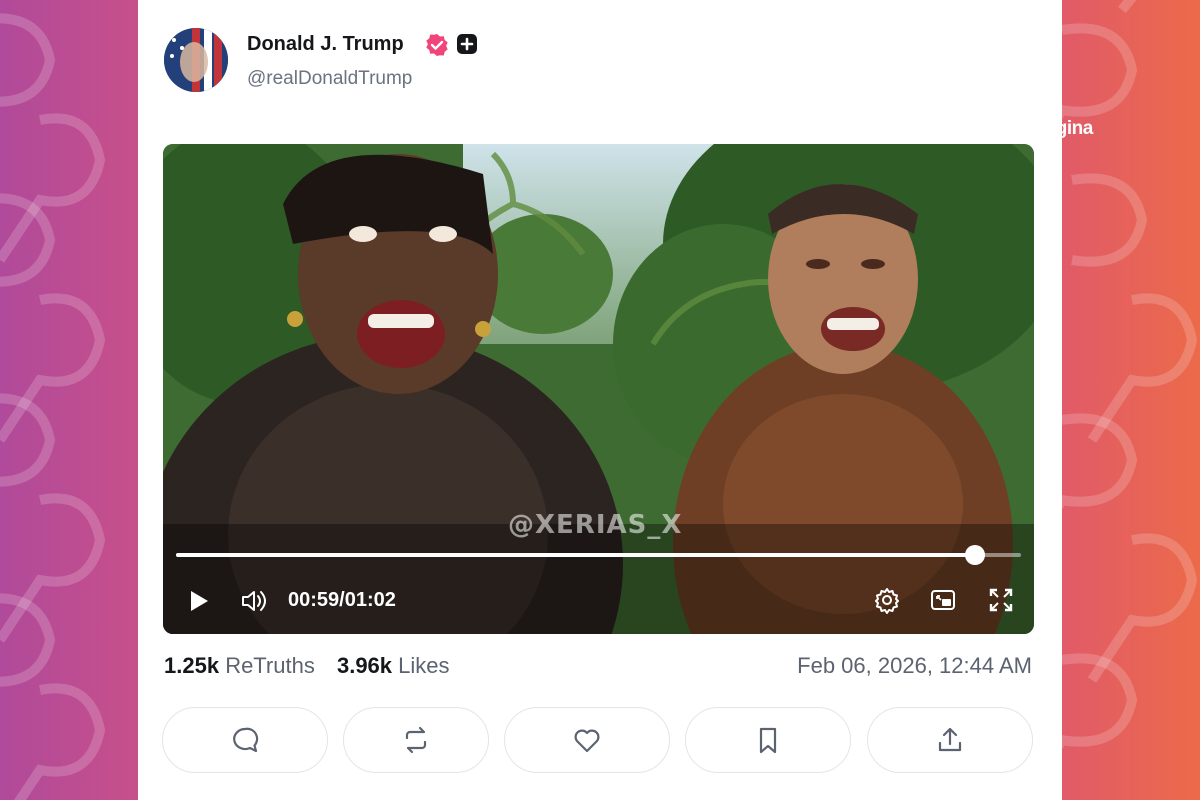  I want to click on video-progress-handle, so click(974, 555).